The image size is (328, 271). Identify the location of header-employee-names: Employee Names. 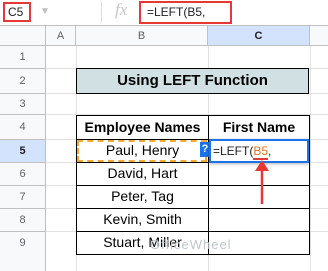
(142, 127).